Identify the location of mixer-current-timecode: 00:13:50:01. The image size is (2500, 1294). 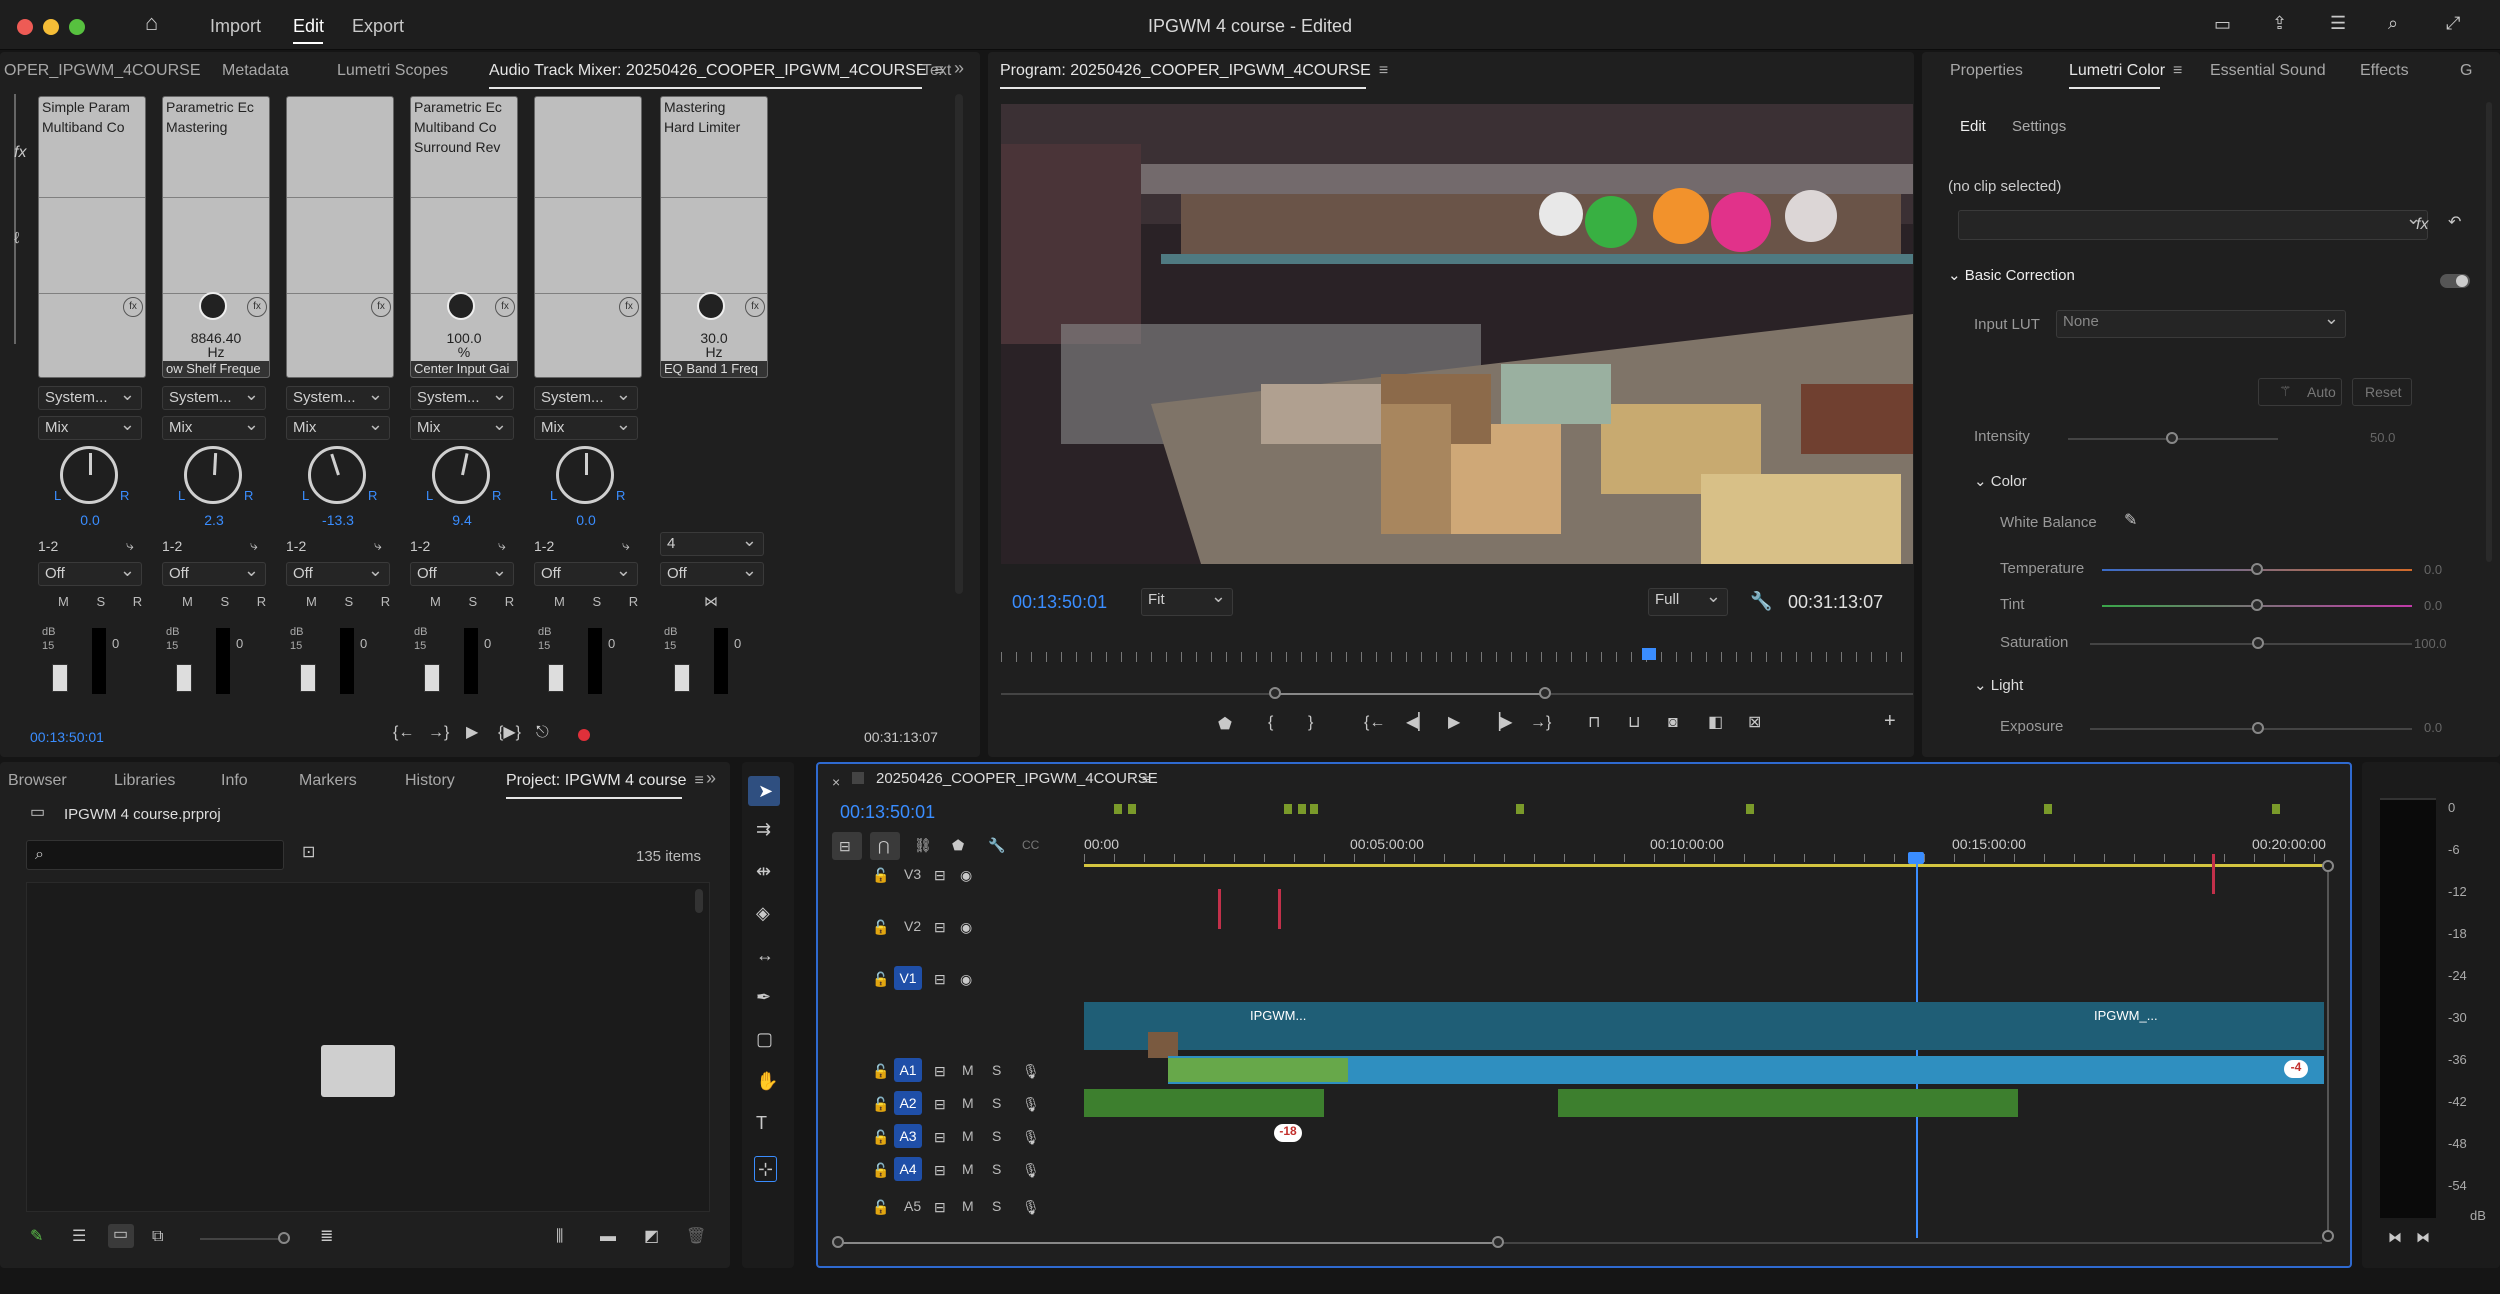
(67, 737).